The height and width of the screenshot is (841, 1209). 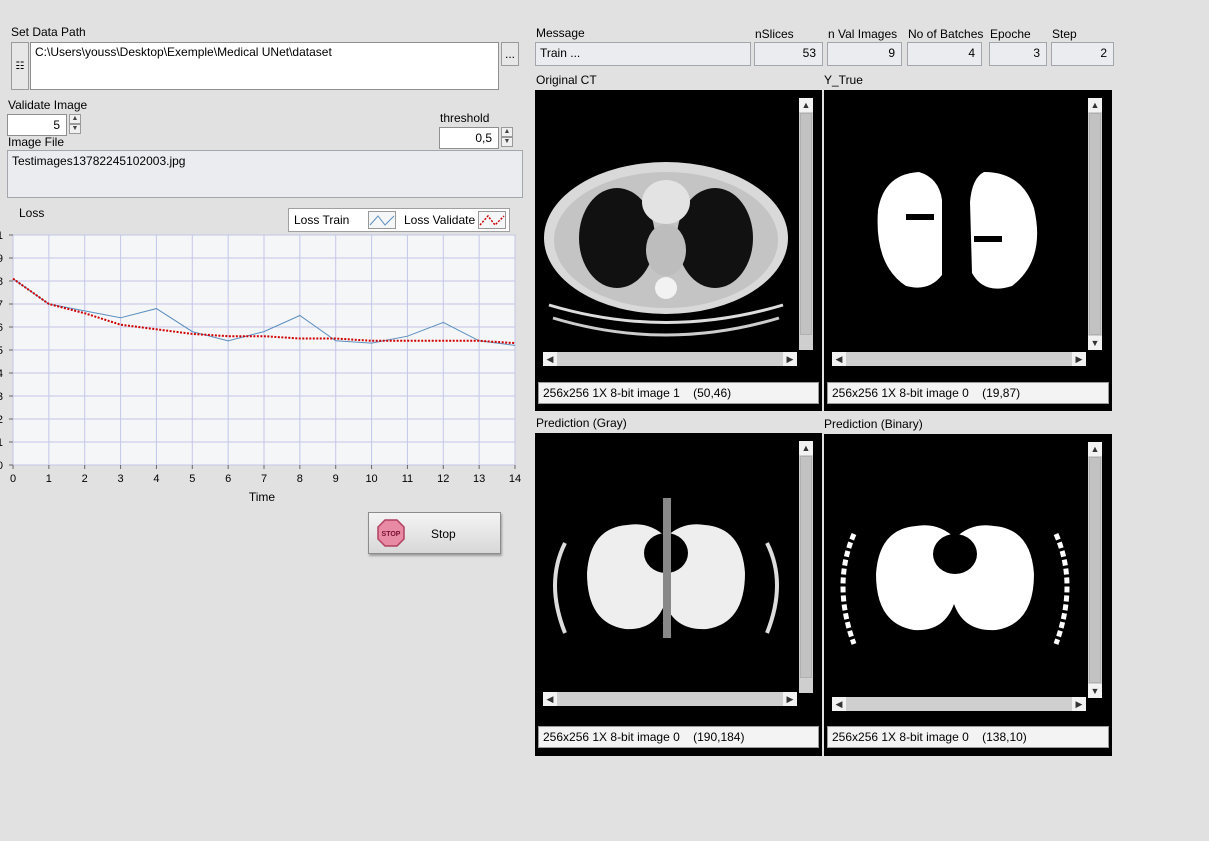 I want to click on ytrue-info: 256x256 1X 8-bit image 0 (19,87), so click(x=968, y=393).